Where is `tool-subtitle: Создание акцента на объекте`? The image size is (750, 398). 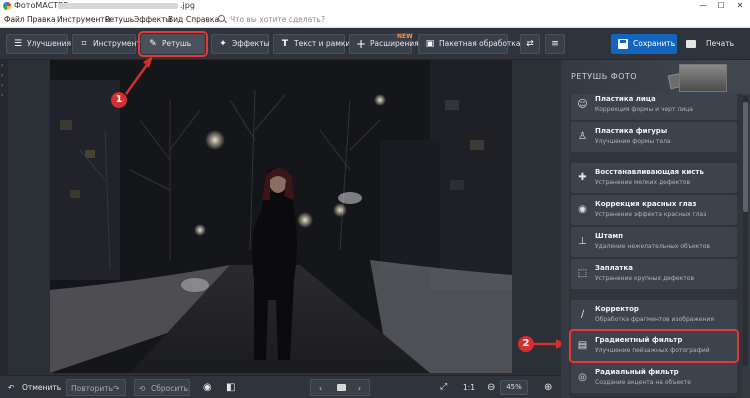 tool-subtitle: Создание акцента на объекте is located at coordinates (643, 382).